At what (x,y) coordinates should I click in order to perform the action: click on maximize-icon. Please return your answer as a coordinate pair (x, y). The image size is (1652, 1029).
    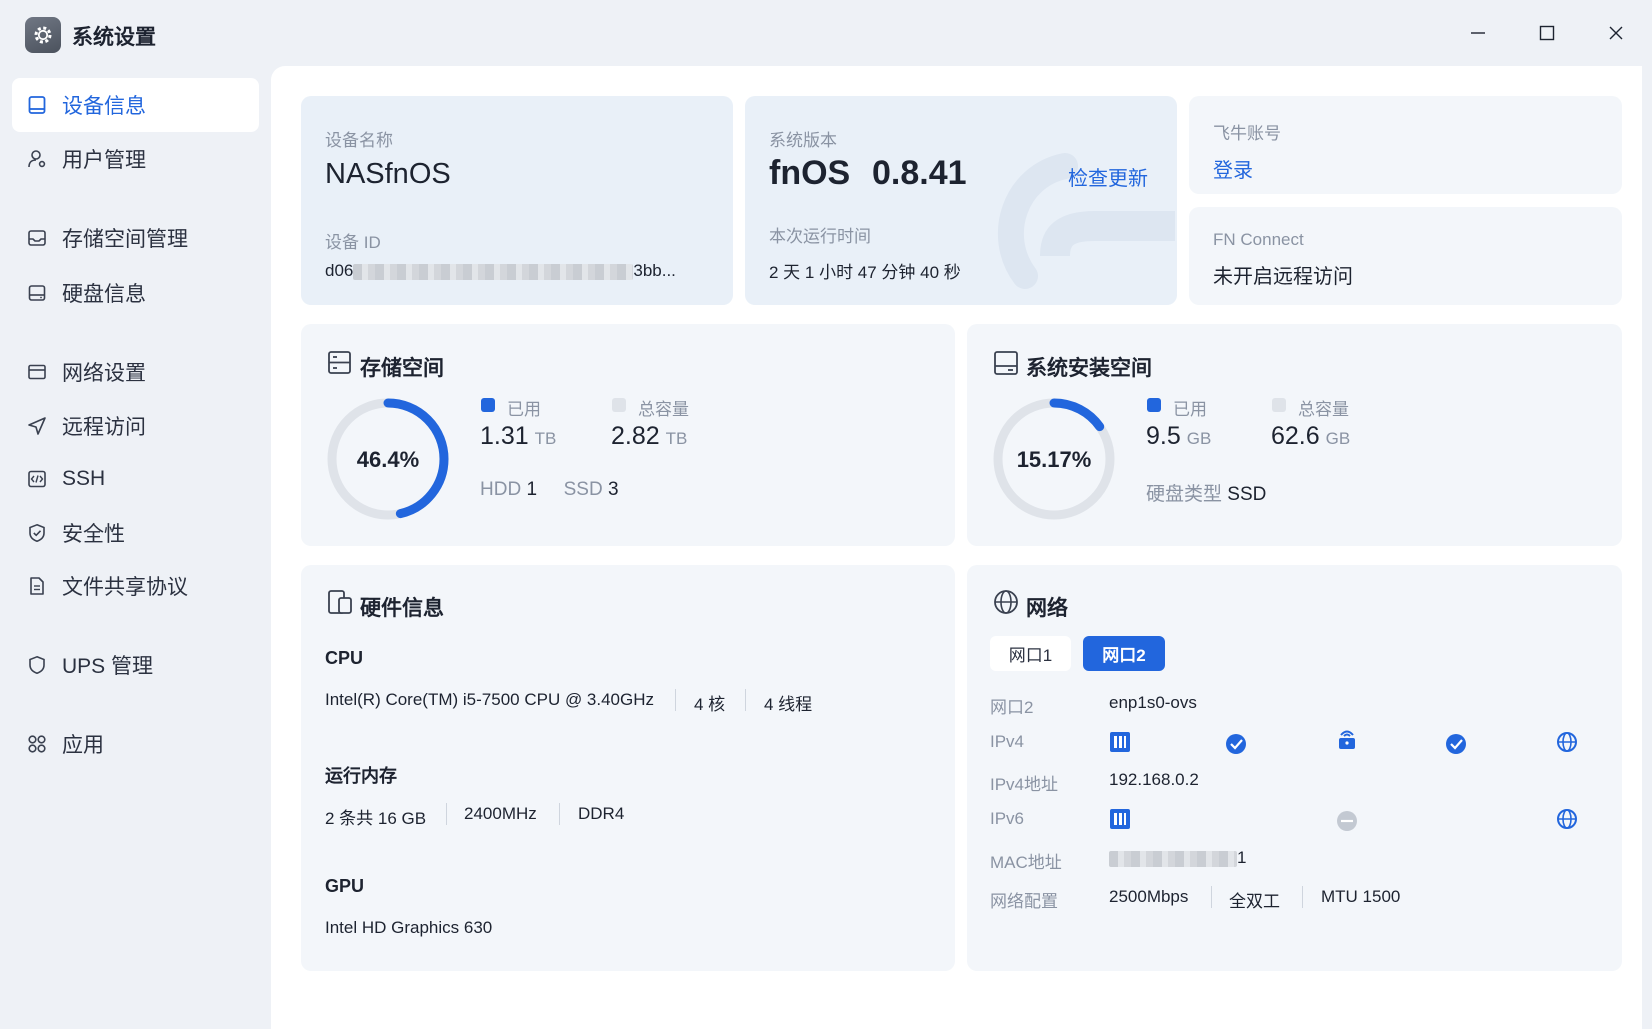
    Looking at the image, I should click on (1547, 33).